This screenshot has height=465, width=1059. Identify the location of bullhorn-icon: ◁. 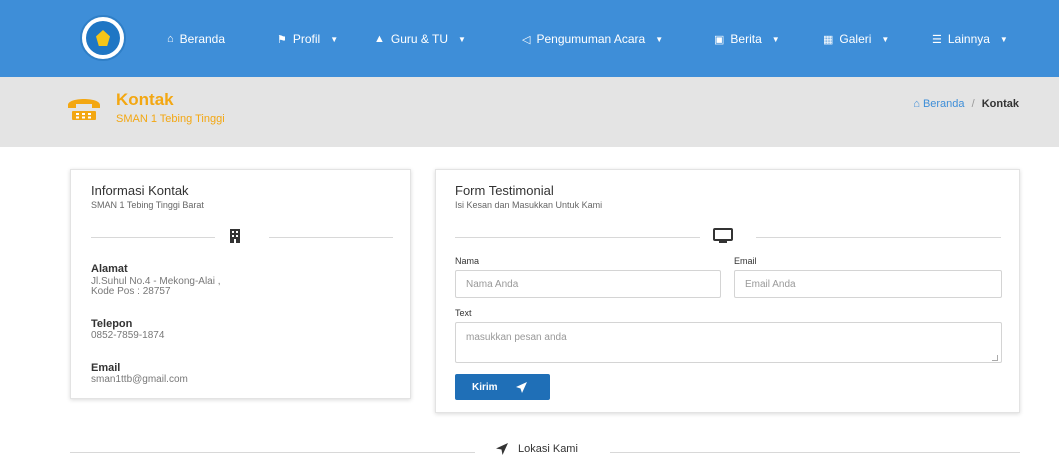
(526, 39).